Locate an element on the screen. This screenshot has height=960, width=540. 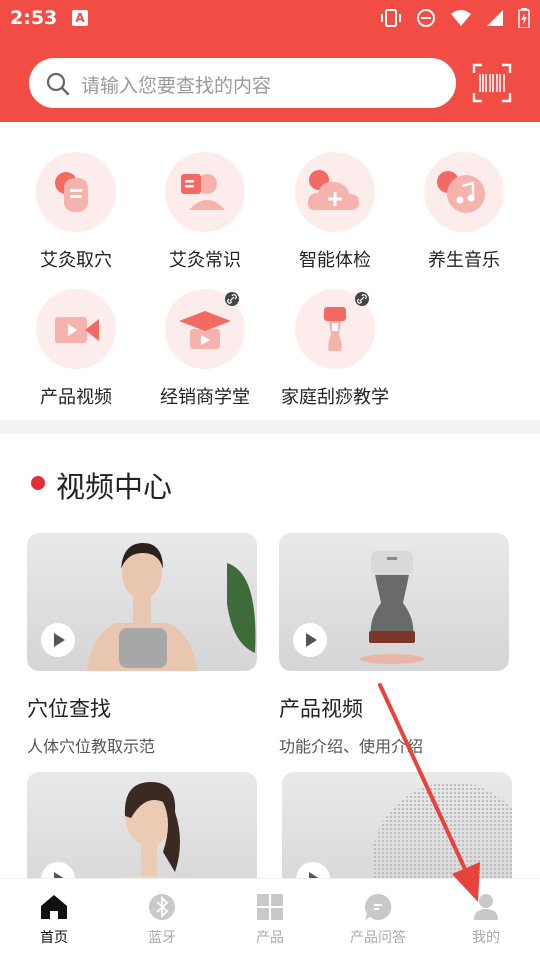
header-bar: 2:53 A 请输入您要查找的内容 is located at coordinates (270, 61).